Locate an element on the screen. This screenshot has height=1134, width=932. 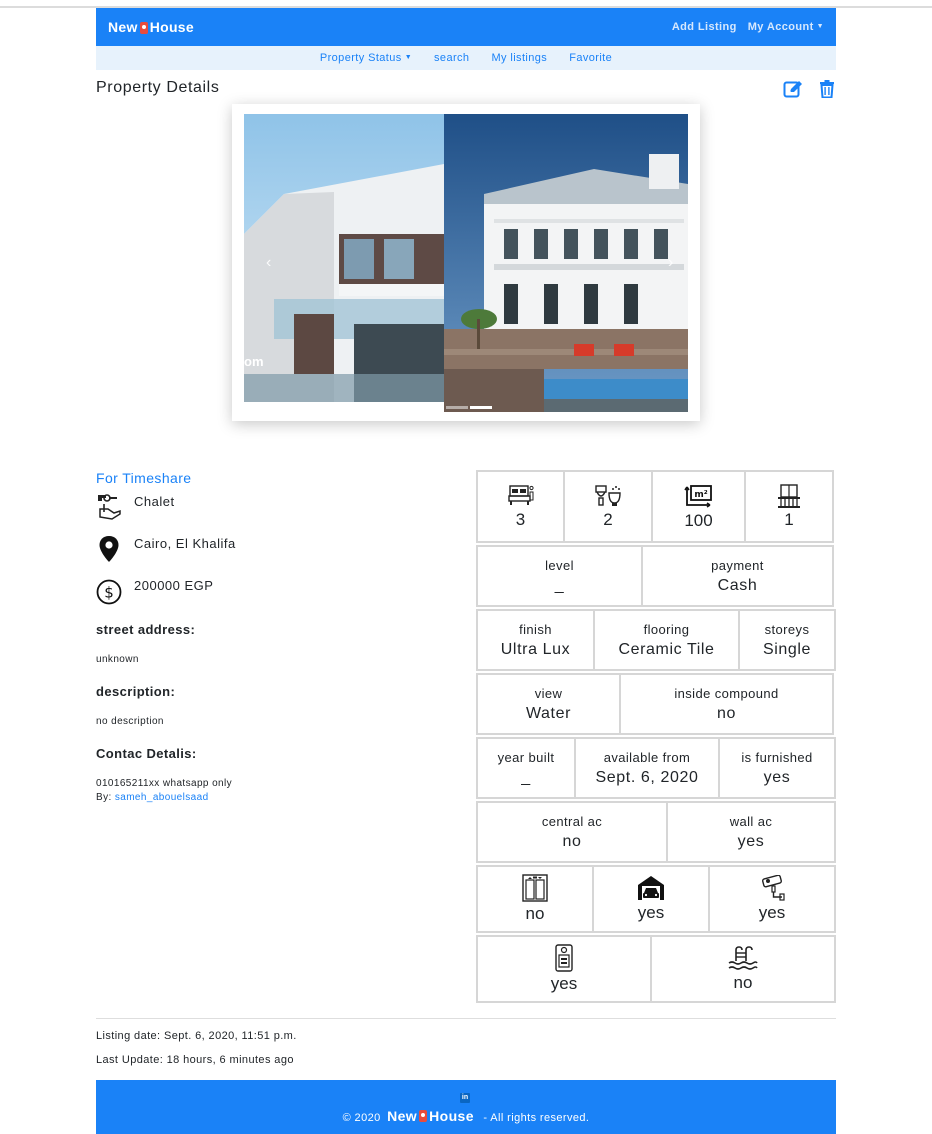
rights-reserved: - All rights reserved. is located at coordinates (536, 1118).